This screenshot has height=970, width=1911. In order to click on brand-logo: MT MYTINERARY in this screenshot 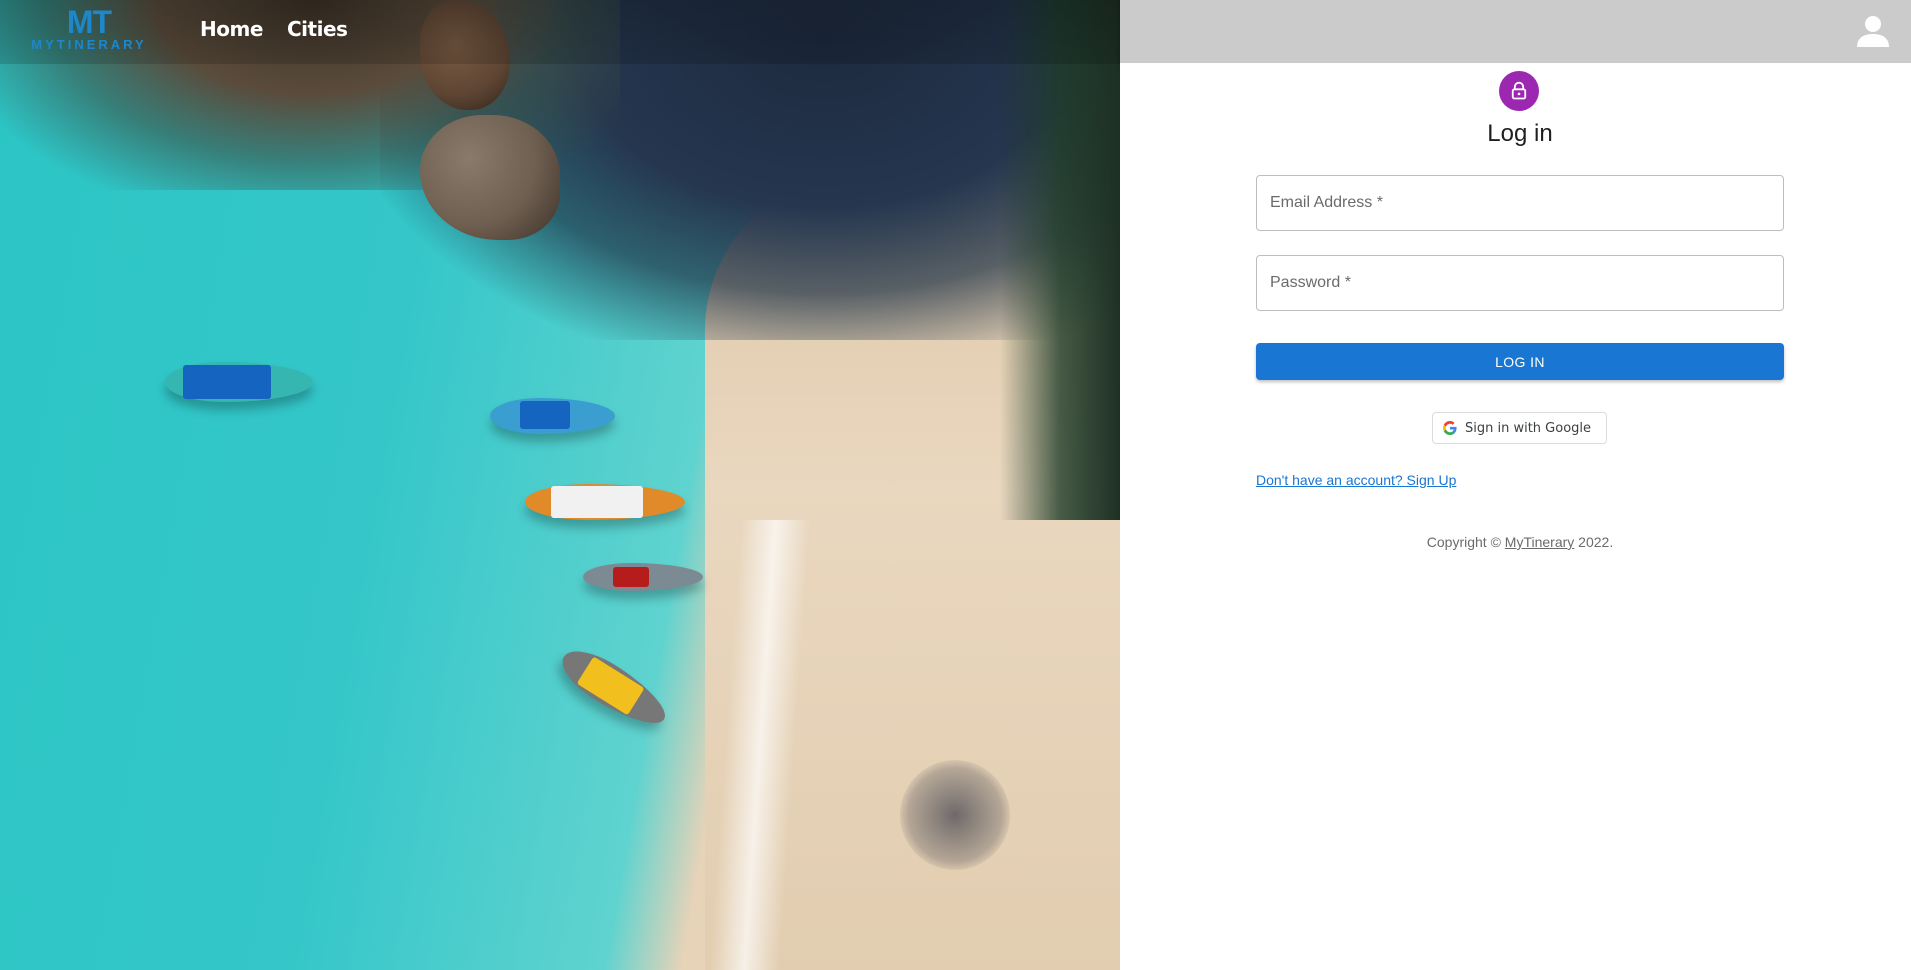, I will do `click(89, 30)`.